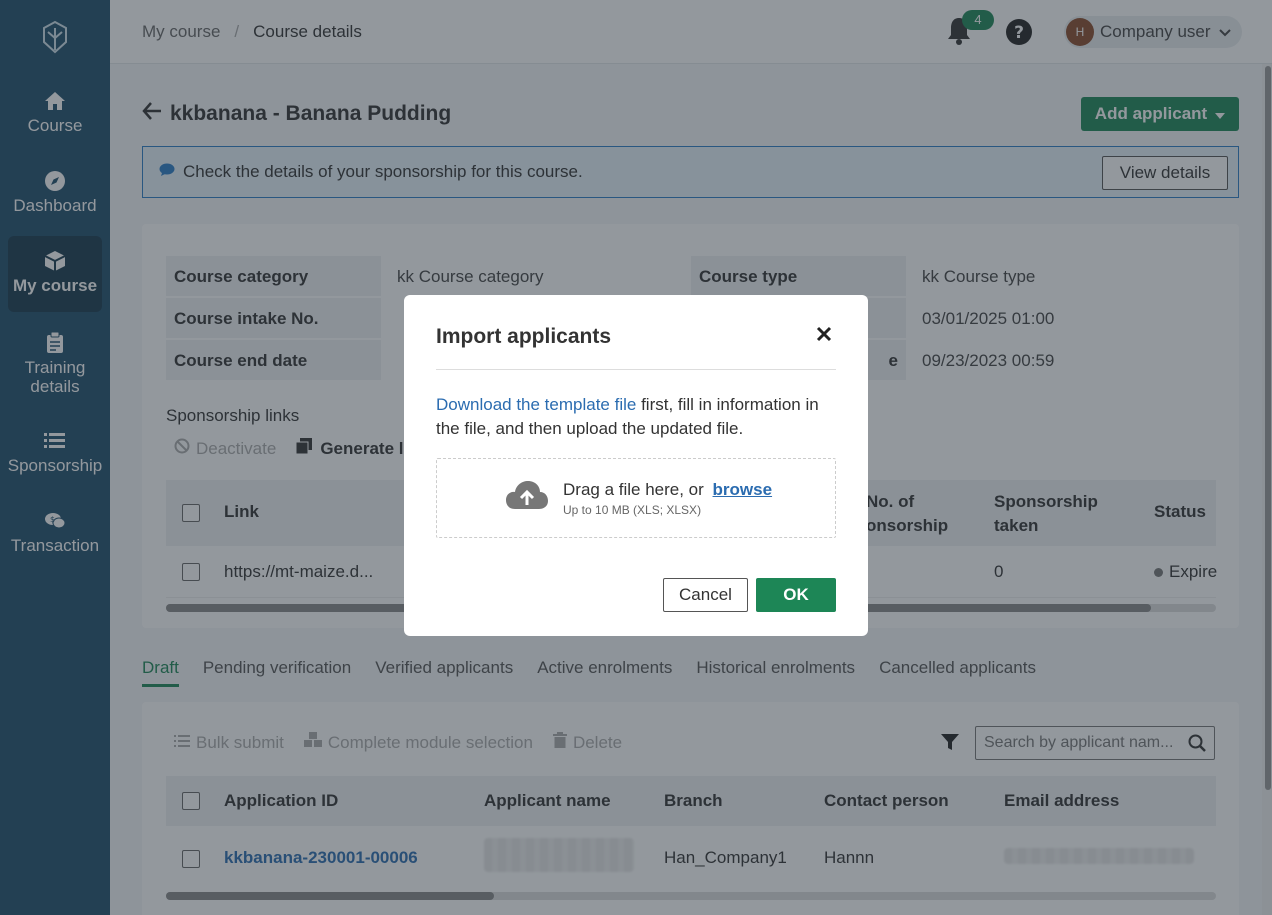 The image size is (1272, 915). I want to click on close-icon, so click(826, 336).